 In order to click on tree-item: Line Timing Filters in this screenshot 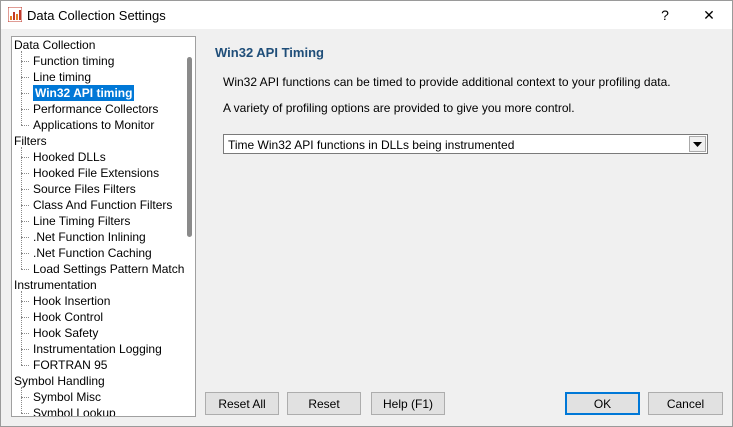, I will do `click(81, 221)`.